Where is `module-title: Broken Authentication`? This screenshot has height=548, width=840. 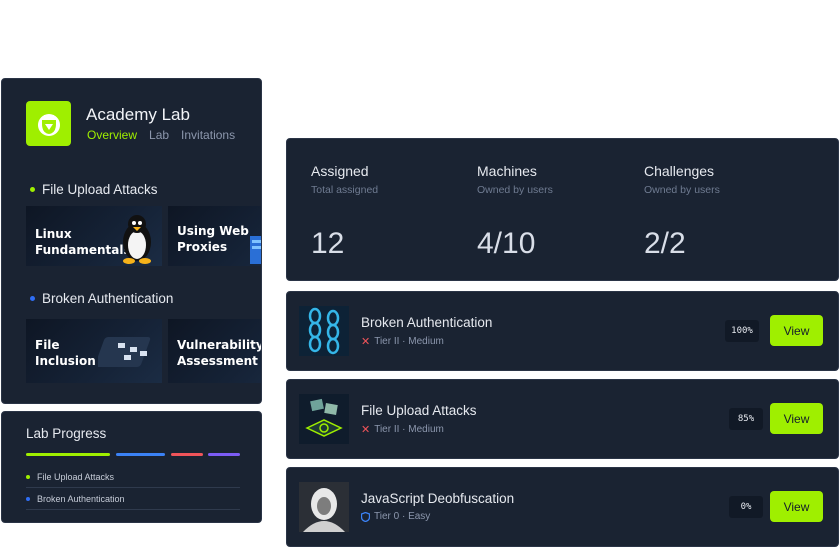 module-title: Broken Authentication is located at coordinates (427, 322).